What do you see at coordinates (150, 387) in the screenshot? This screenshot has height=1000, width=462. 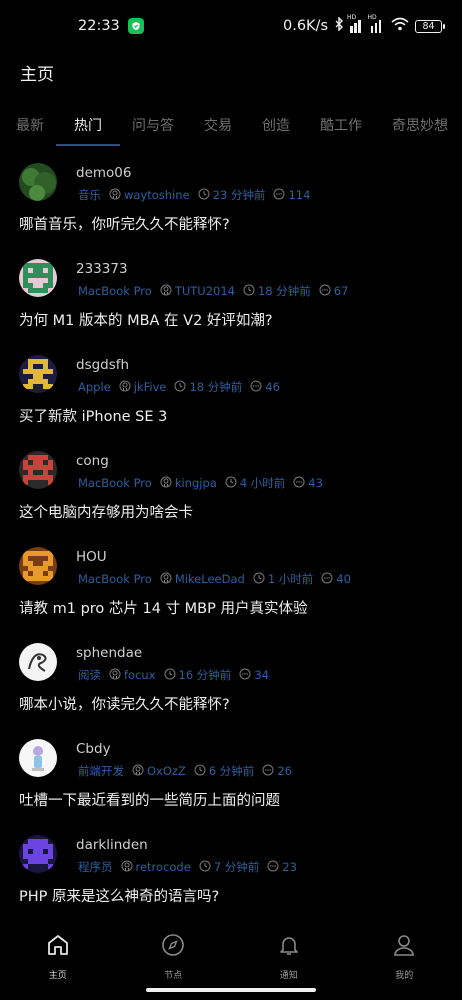 I see `author-name: jkFive` at bounding box center [150, 387].